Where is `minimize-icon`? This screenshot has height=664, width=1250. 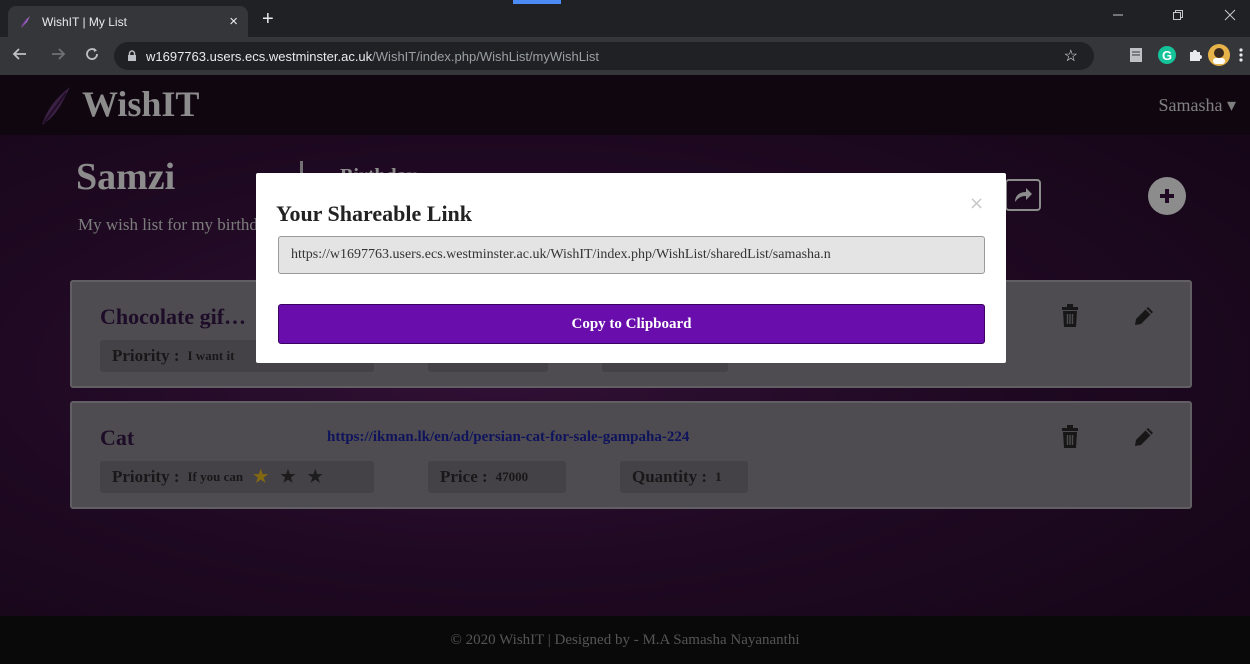
minimize-icon is located at coordinates (1118, 16).